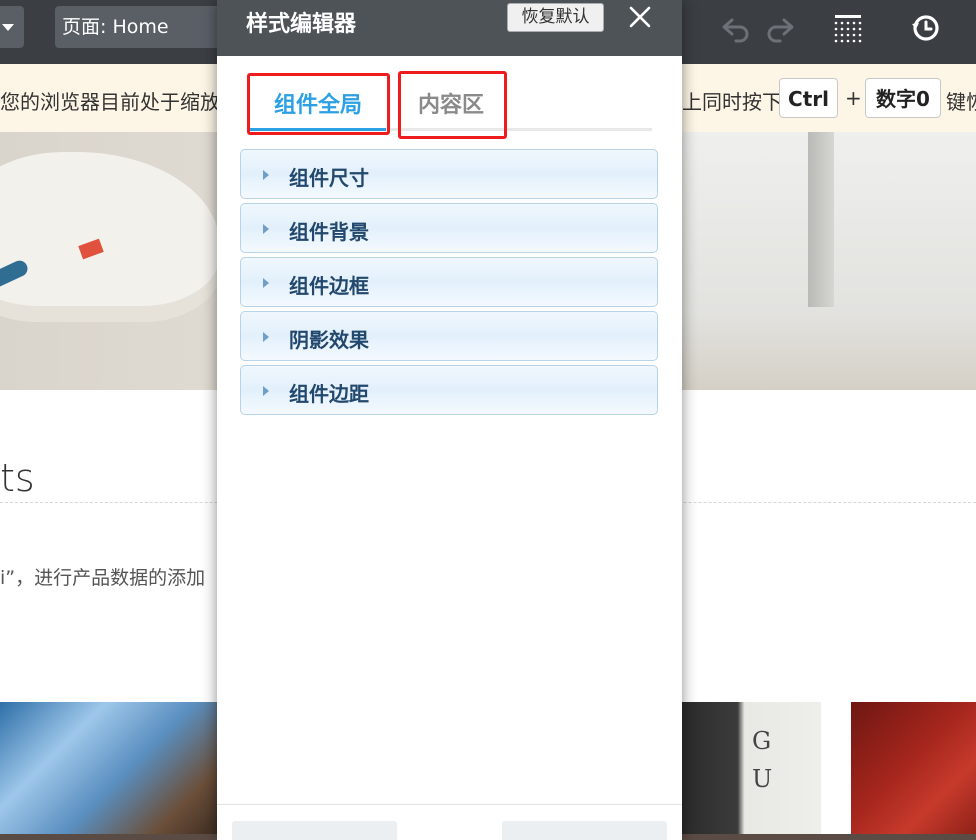 The height and width of the screenshot is (840, 976). What do you see at coordinates (848, 28) in the screenshot?
I see `grid-icon` at bounding box center [848, 28].